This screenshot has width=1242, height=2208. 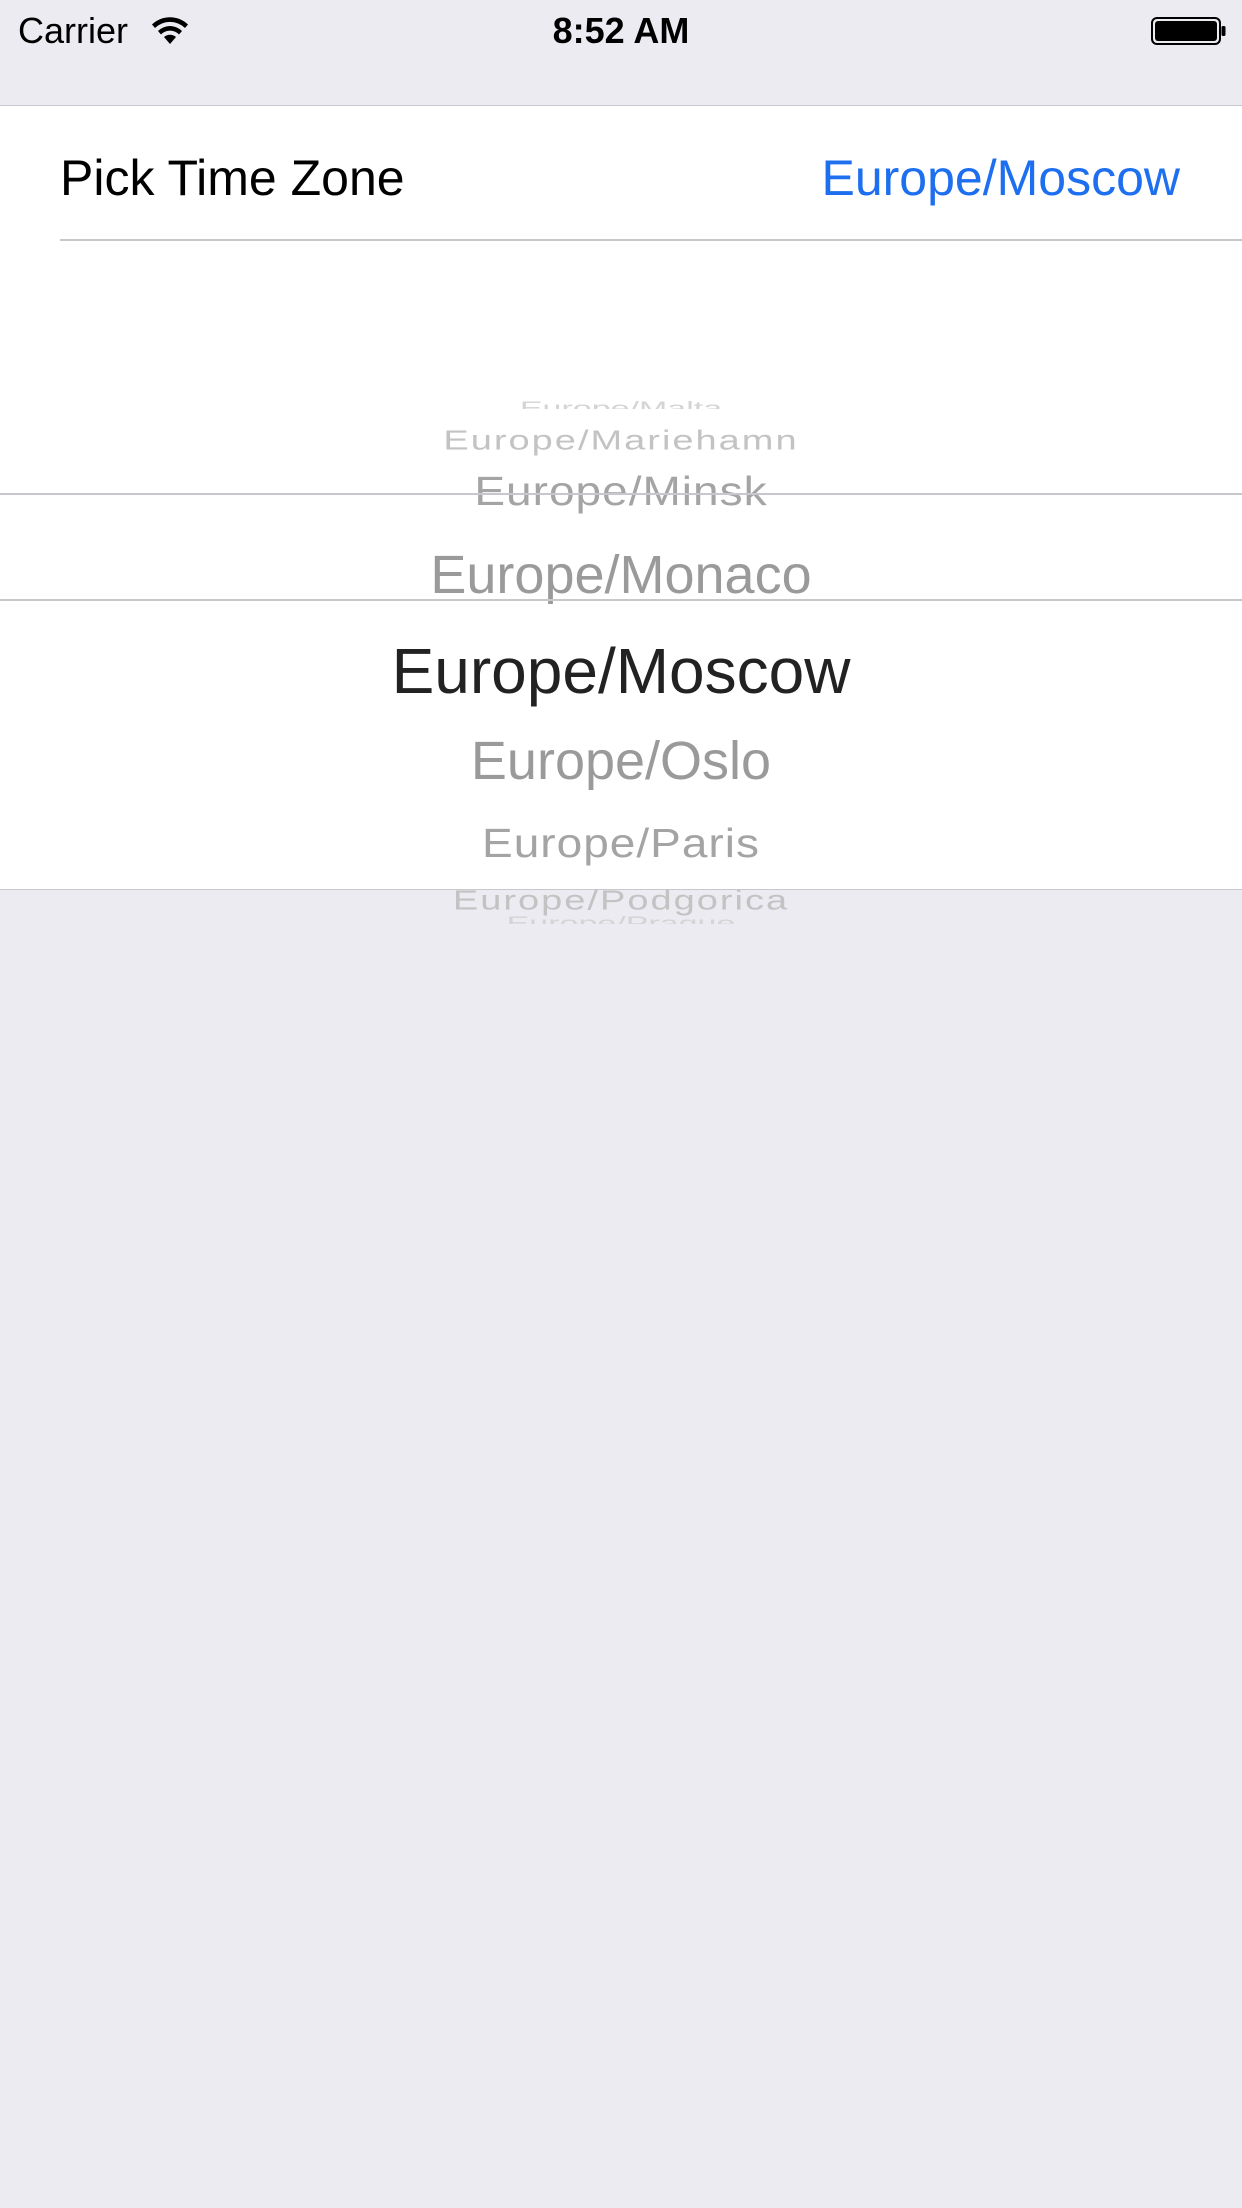 I want to click on picker-item: Europe/Podgorica, so click(x=621, y=901).